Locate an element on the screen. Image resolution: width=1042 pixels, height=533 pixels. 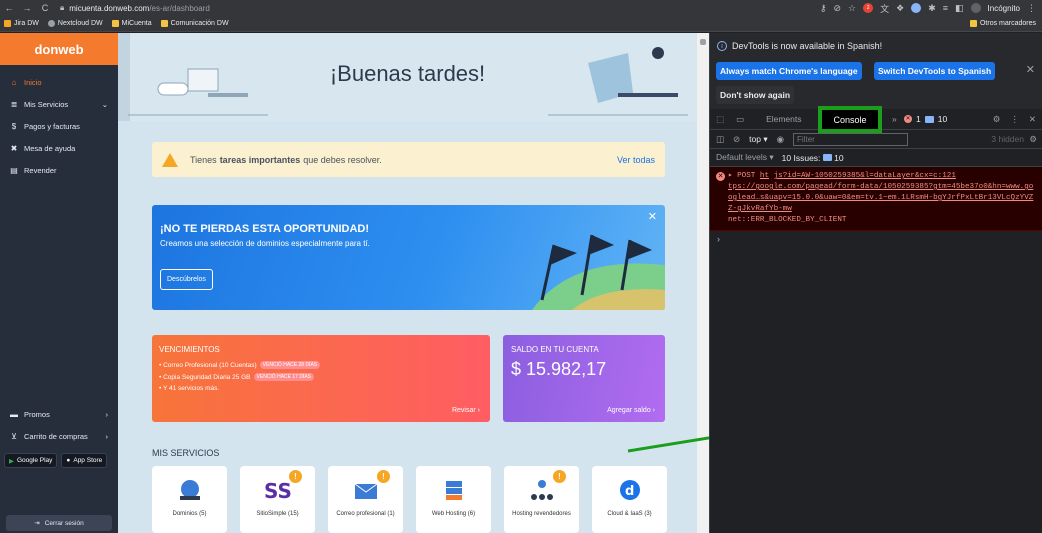
bookmark-item: MiCuenta is located at coordinates (131, 23).